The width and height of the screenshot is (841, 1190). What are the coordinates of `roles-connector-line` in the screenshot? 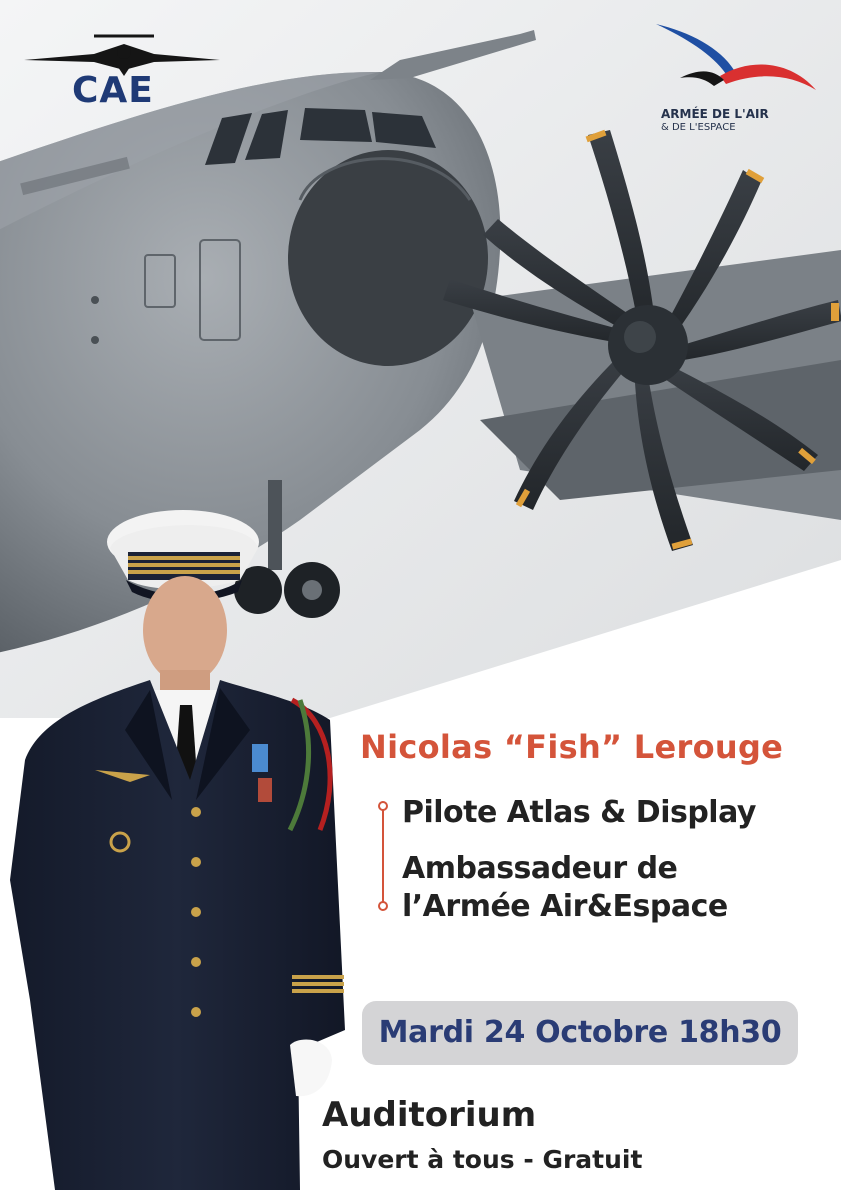 It's located at (383, 858).